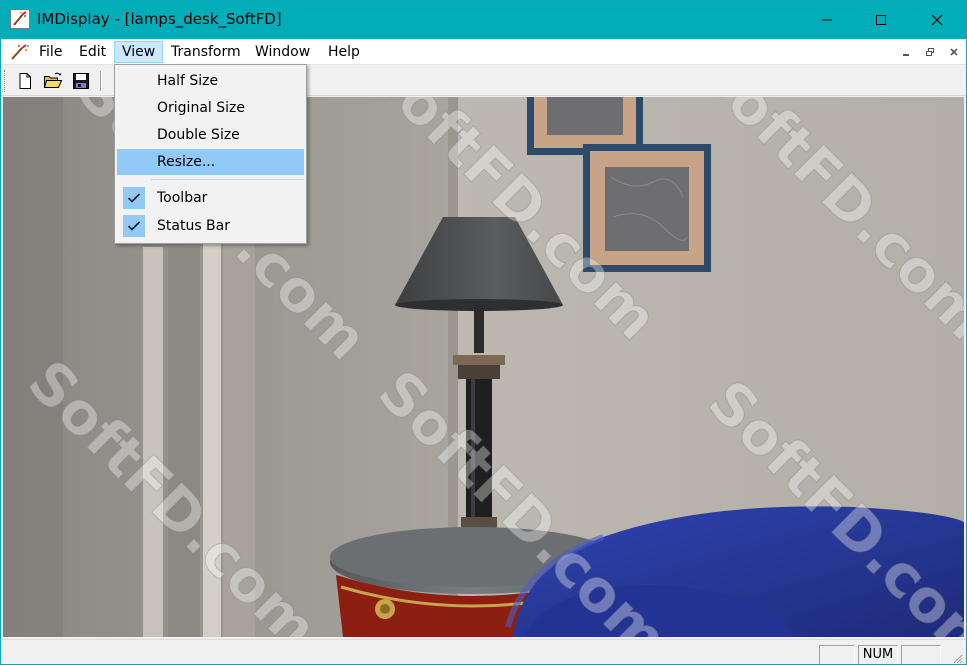 The width and height of the screenshot is (967, 665). What do you see at coordinates (198, 135) in the screenshot?
I see `menu-item-label: Double Size` at bounding box center [198, 135].